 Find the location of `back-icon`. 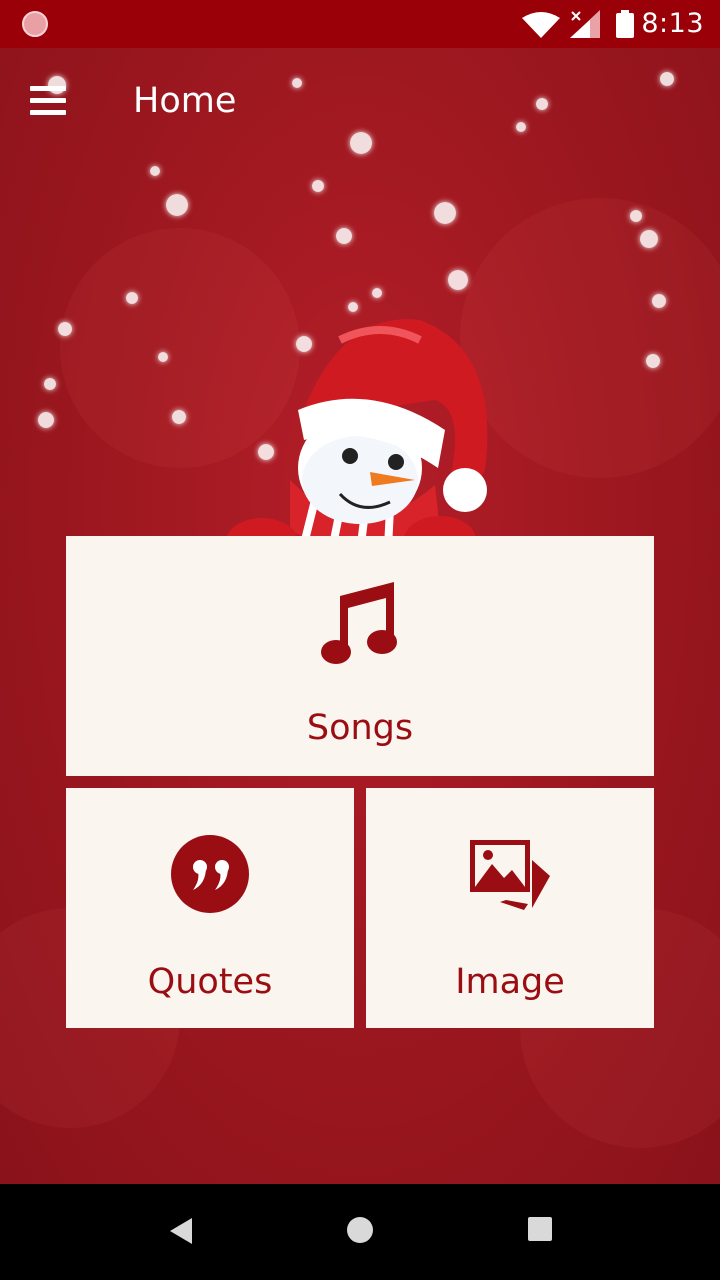

back-icon is located at coordinates (181, 1231).